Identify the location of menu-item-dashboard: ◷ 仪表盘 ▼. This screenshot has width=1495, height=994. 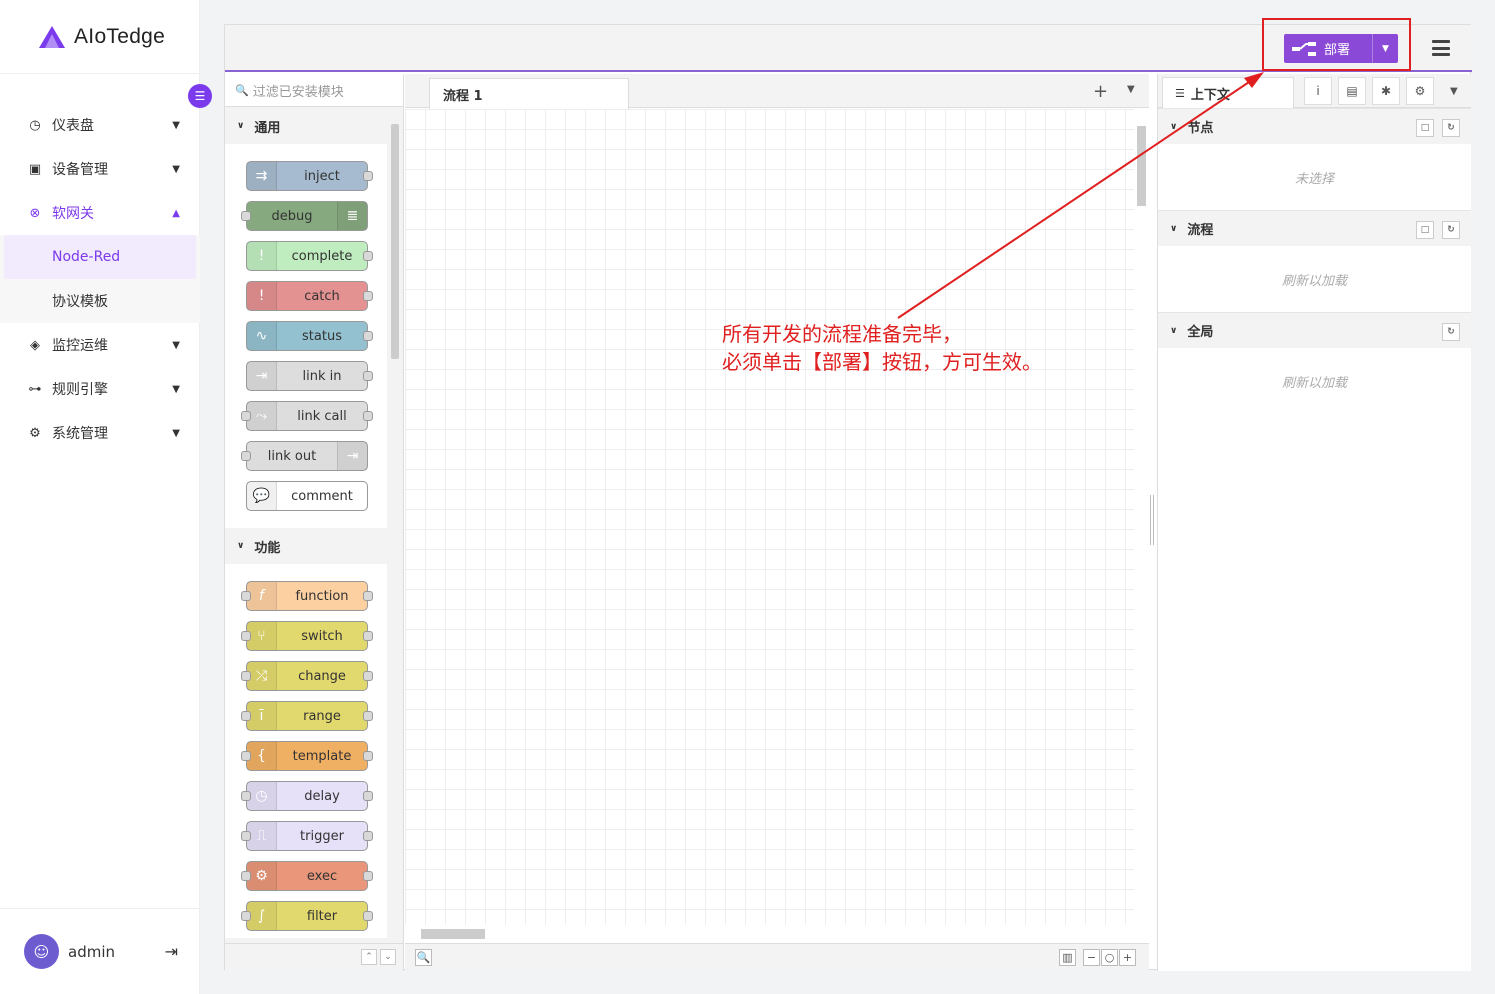
(100, 125).